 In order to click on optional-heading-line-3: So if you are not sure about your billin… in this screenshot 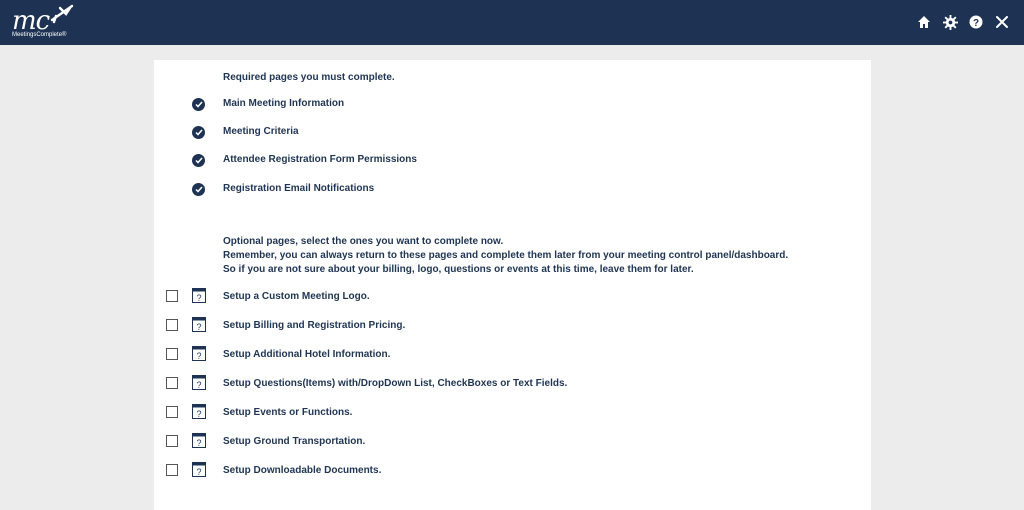, I will do `click(458, 269)`.